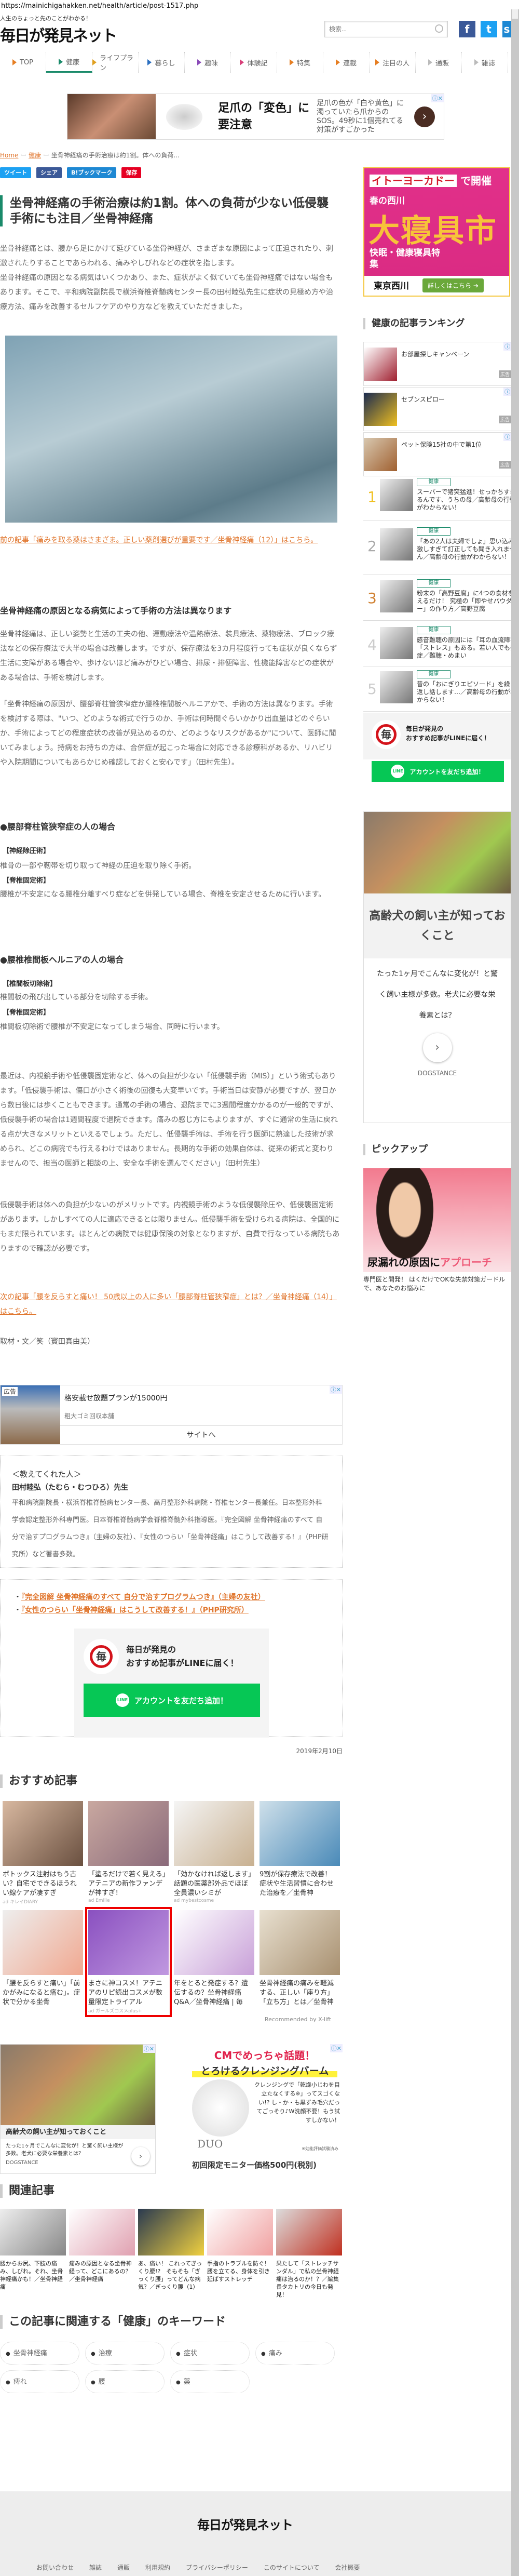  I want to click on nav-item-9: 通販, so click(439, 62).